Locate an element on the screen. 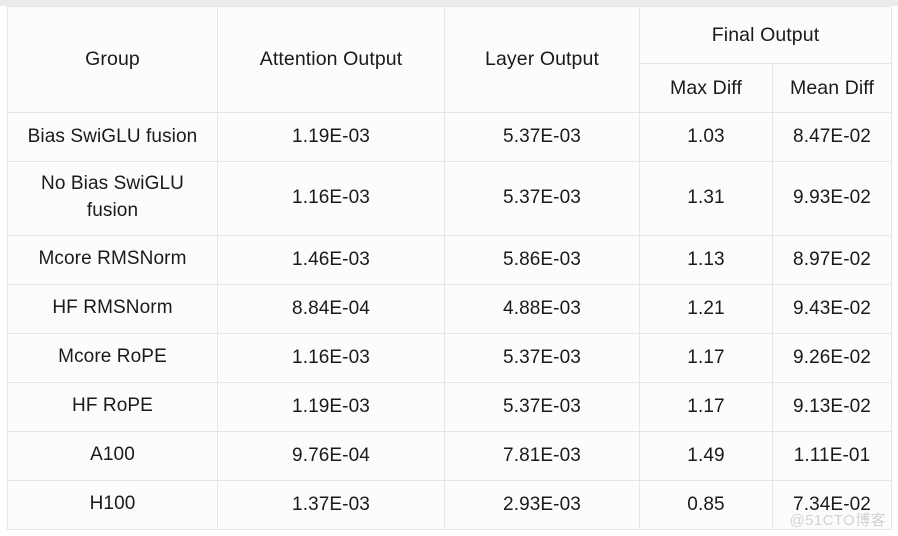  cell-attention-output: 1.46E-03 is located at coordinates (331, 259).